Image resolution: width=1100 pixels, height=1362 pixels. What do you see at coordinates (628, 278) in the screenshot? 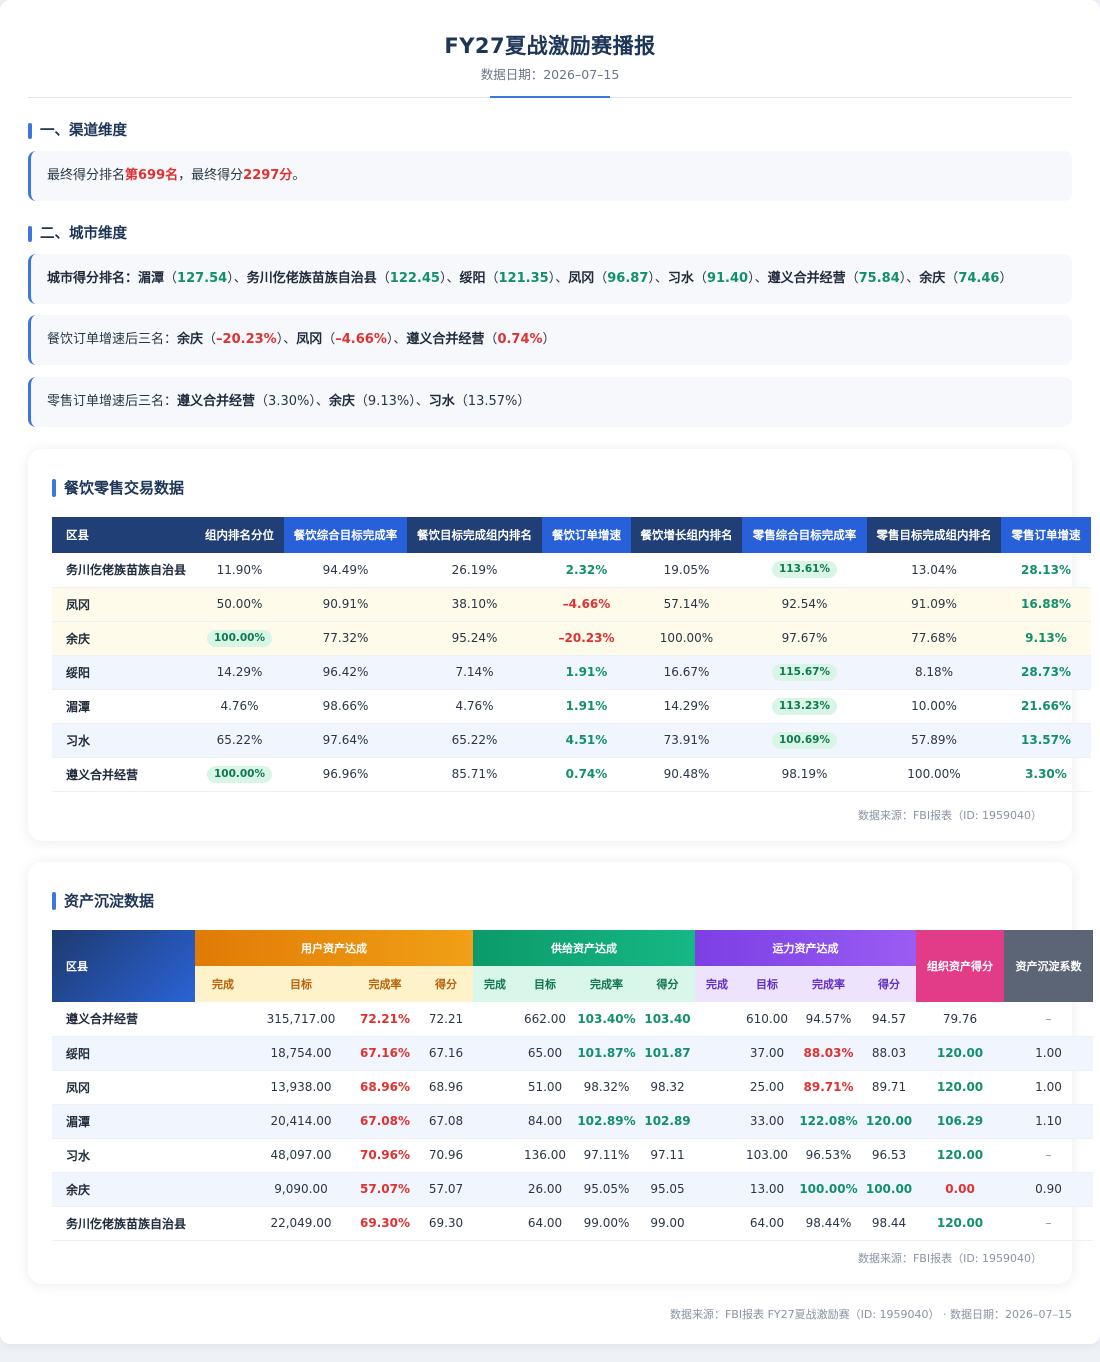
I see `list-item-value: 96.87` at bounding box center [628, 278].